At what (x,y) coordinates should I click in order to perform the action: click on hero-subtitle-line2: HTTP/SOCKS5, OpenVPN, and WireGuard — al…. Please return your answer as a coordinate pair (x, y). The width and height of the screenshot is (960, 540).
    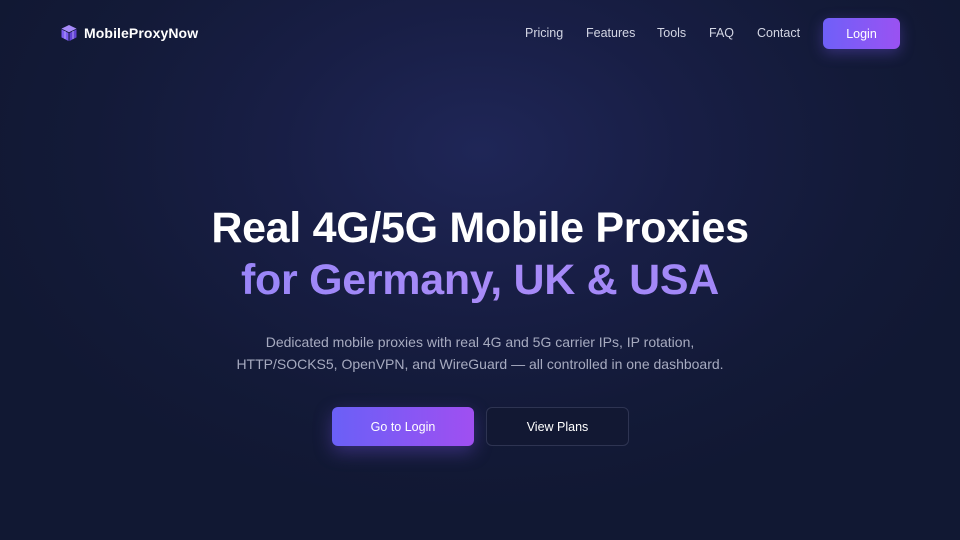
    Looking at the image, I should click on (480, 364).